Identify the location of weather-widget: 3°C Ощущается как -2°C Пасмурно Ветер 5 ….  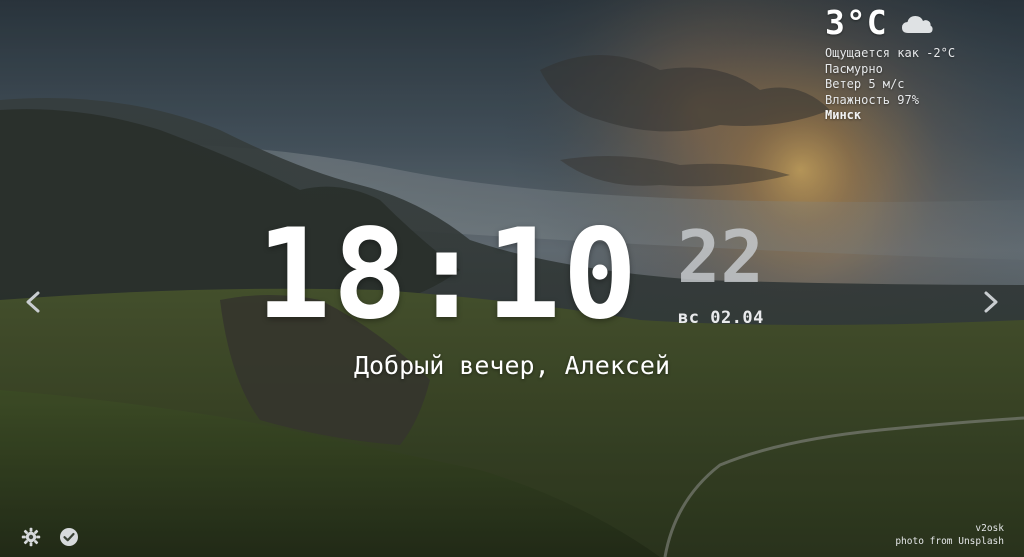
(920, 64).